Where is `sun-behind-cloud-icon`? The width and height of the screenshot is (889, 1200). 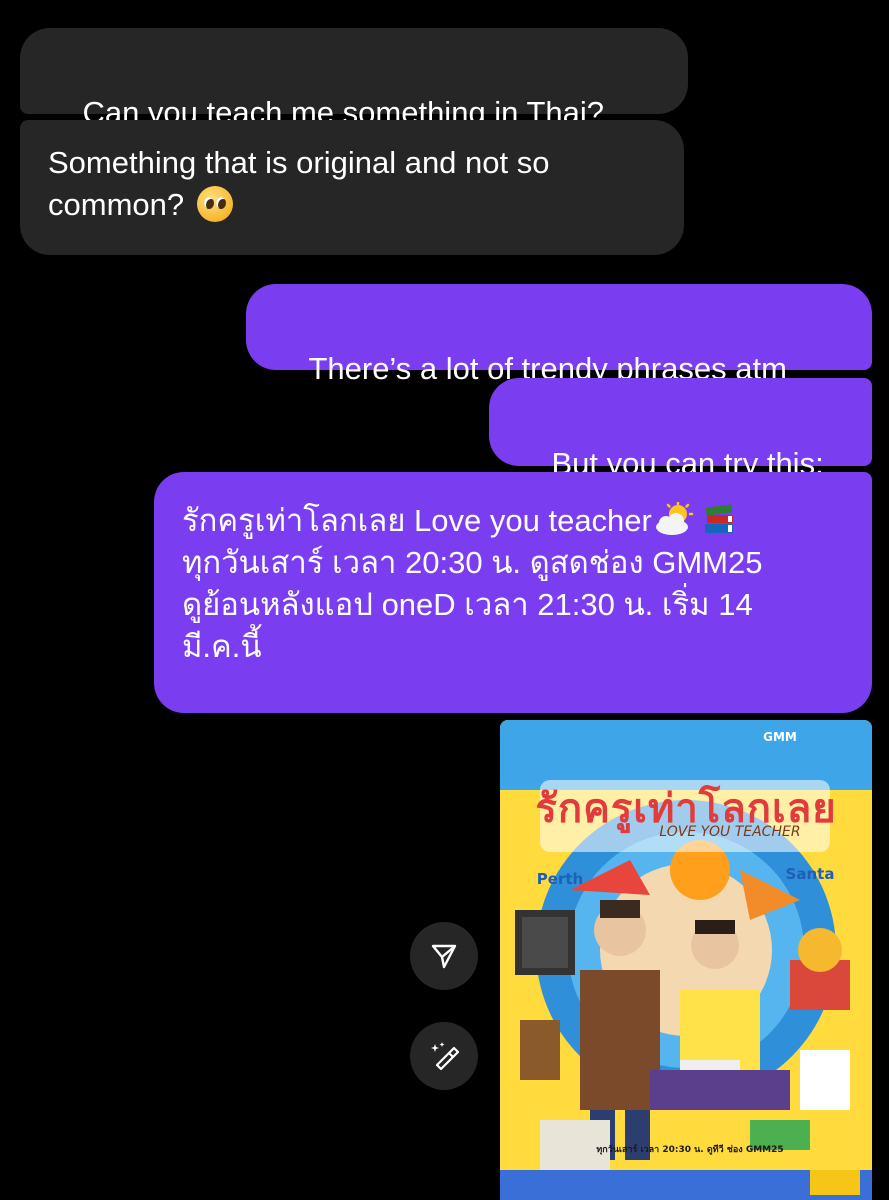 sun-behind-cloud-icon is located at coordinates (674, 518).